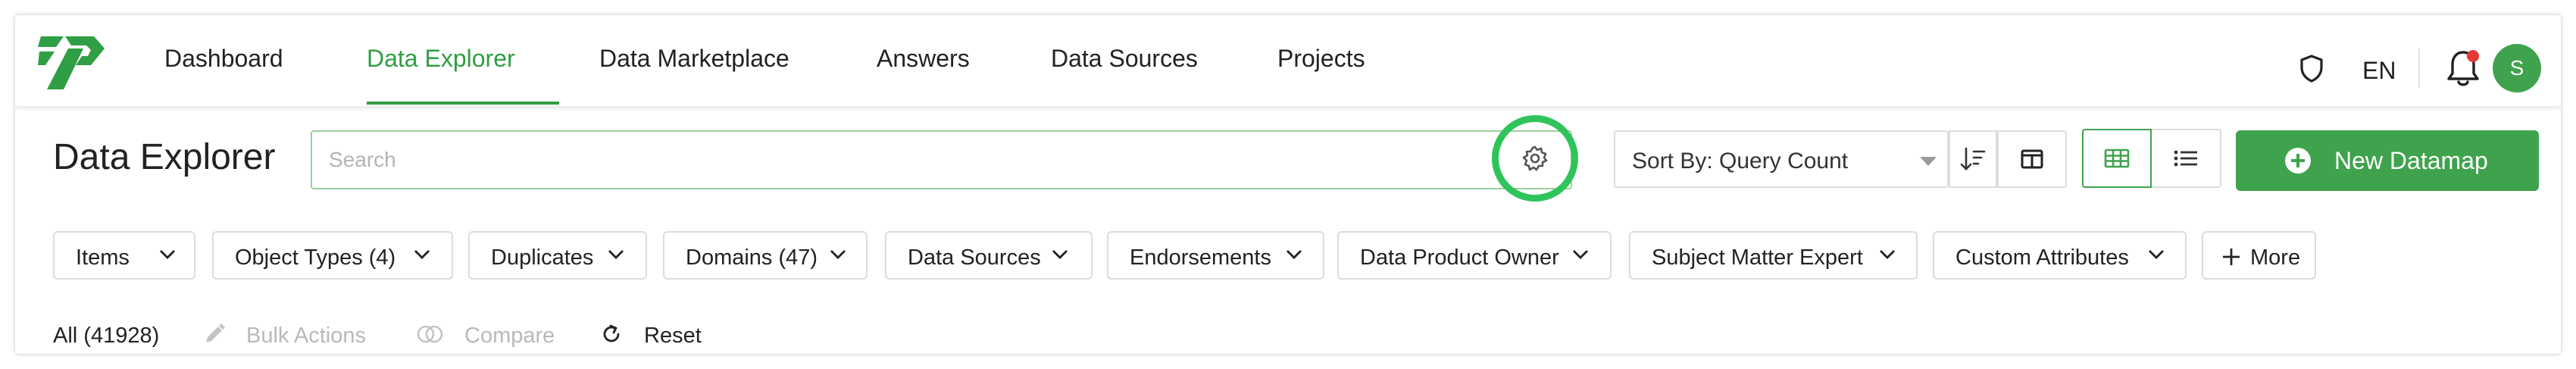 Image resolution: width=2576 pixels, height=369 pixels. Describe the element at coordinates (223, 60) in the screenshot. I see `nav-dashboard: Dashboard` at that location.